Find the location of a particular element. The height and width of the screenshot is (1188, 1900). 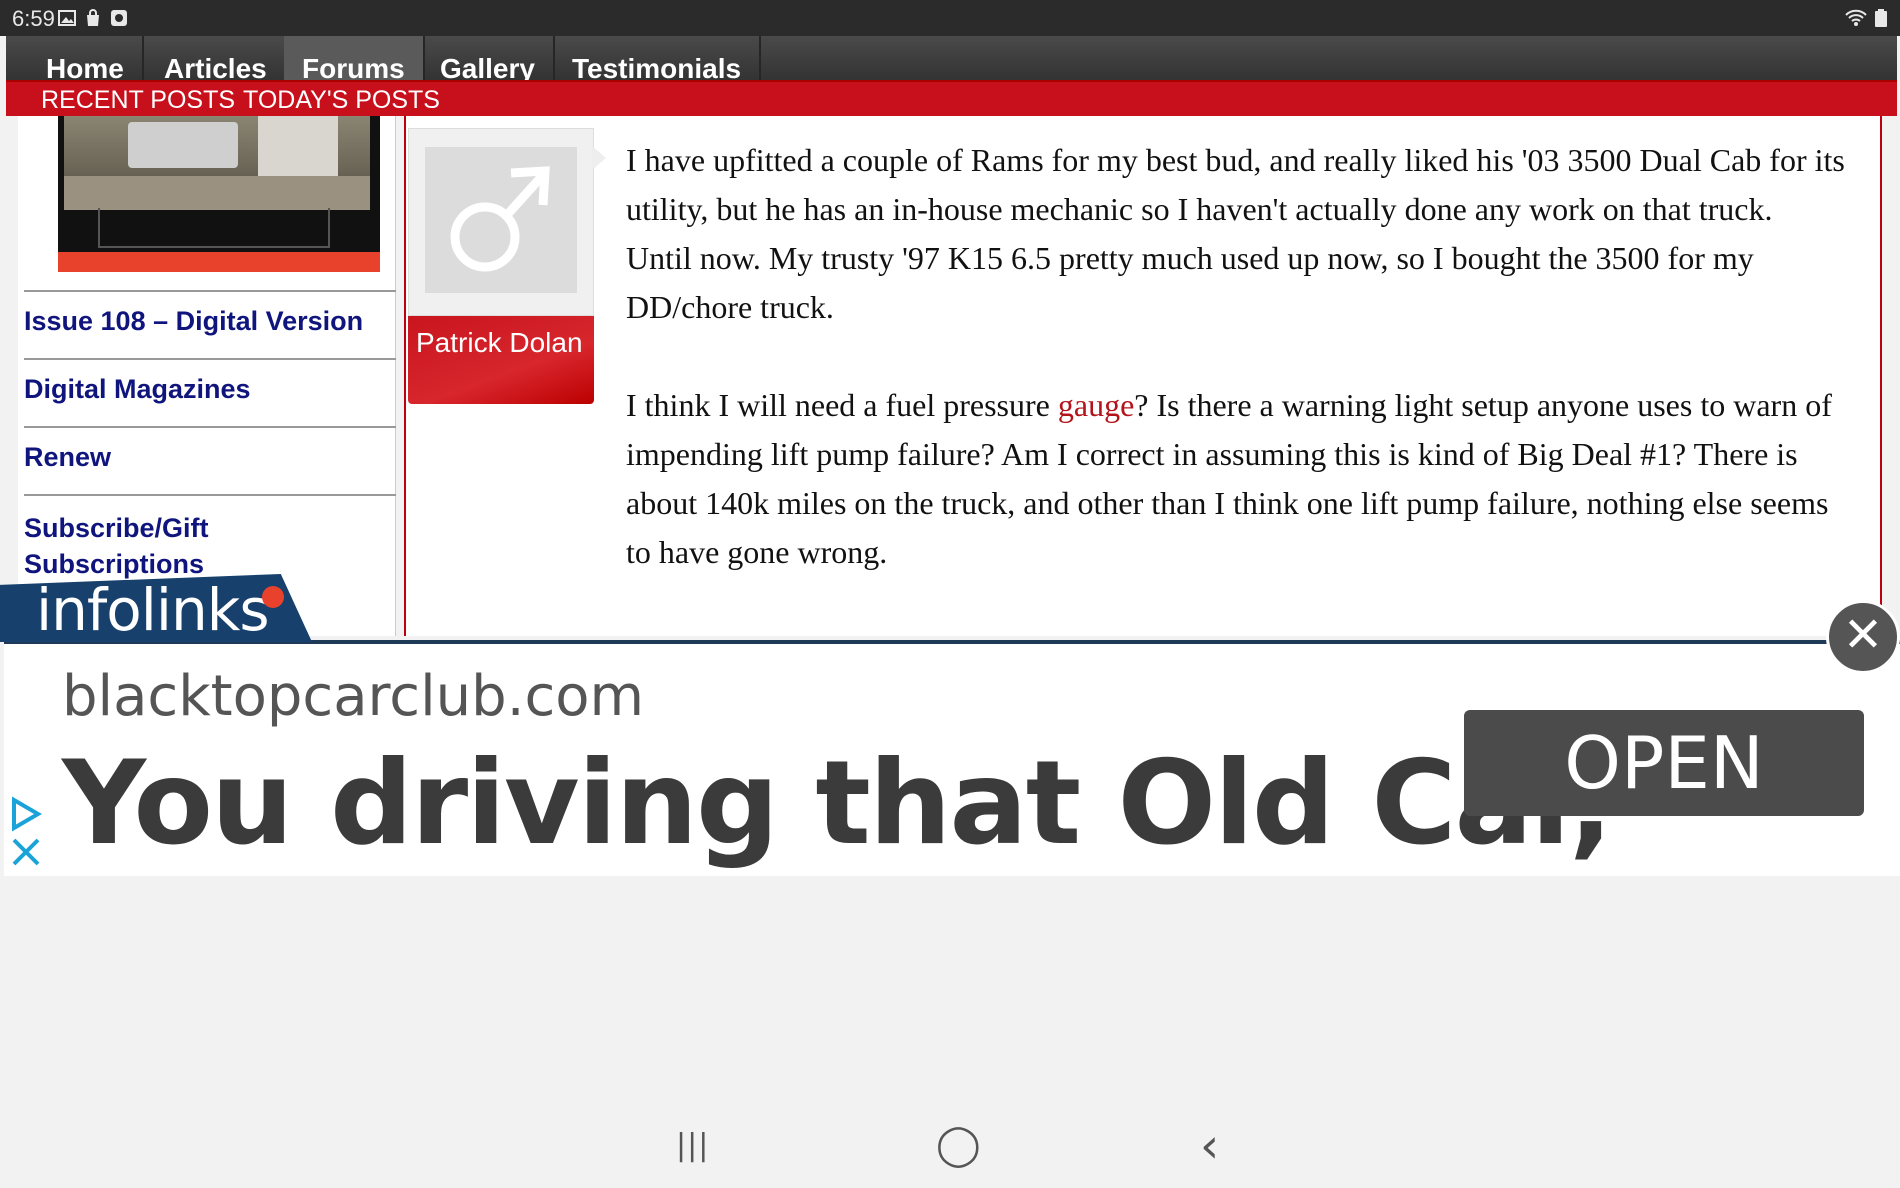

author-name: Patrick Dolan is located at coordinates (501, 360).